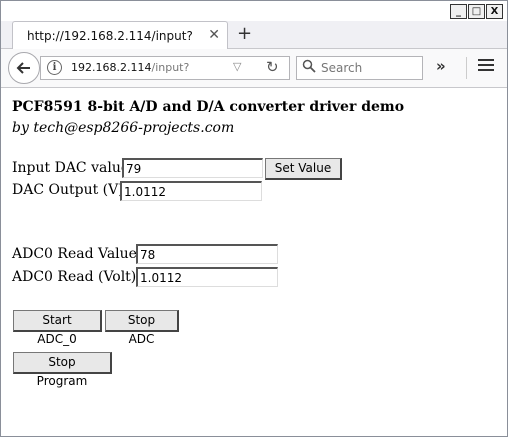 This screenshot has height=437, width=508. Describe the element at coordinates (342, 68) in the screenshot. I see `search-placeholder: Search` at that location.